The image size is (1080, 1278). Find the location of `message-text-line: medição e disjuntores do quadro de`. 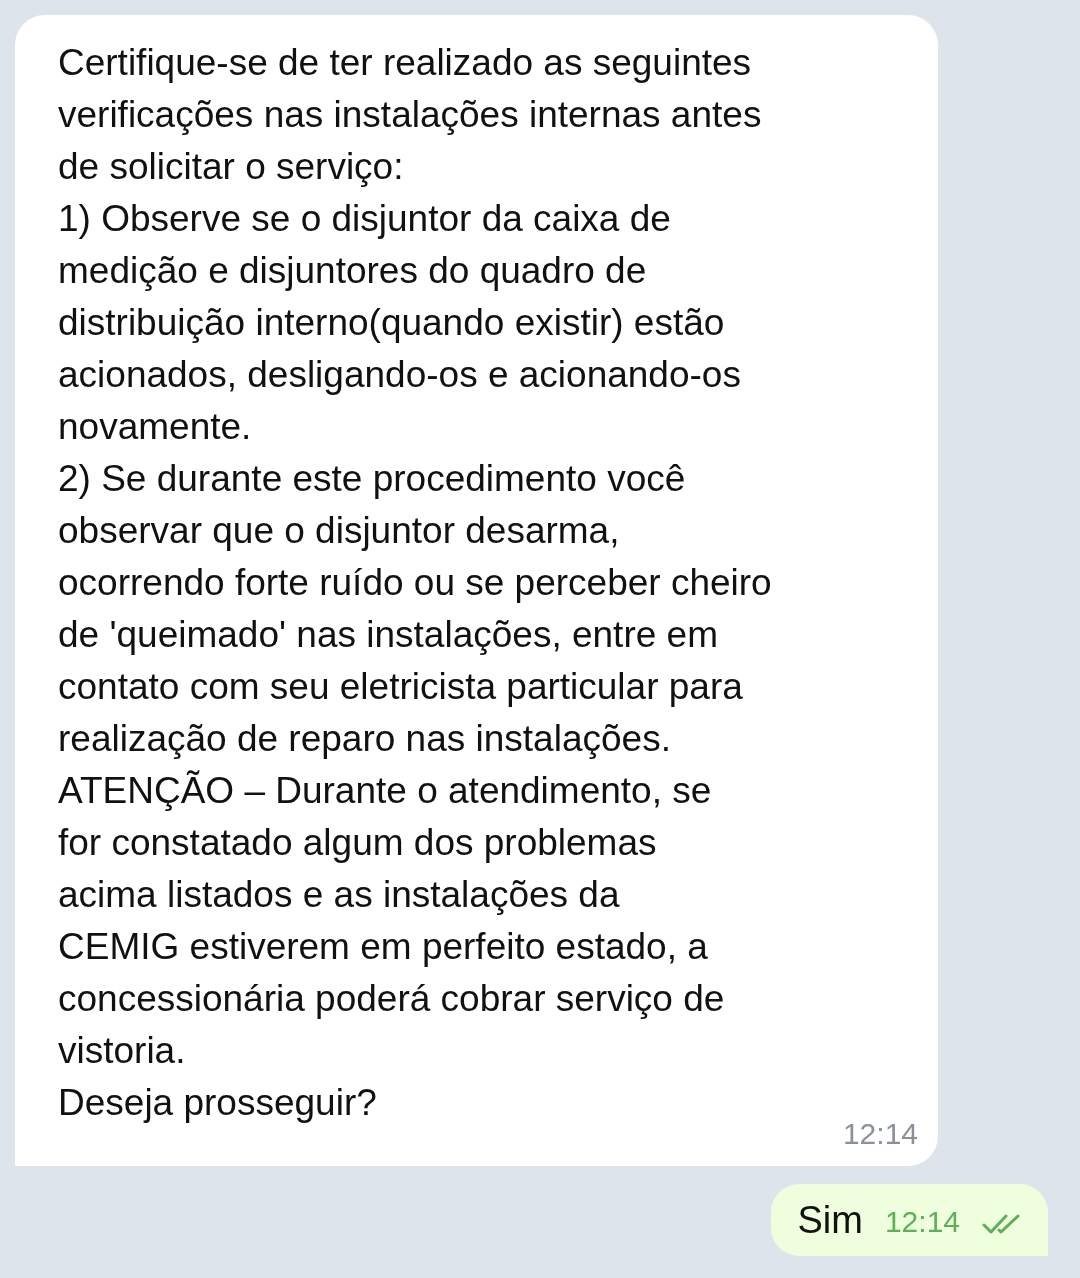

message-text-line: medição e disjuntores do quadro de is located at coordinates (352, 271).